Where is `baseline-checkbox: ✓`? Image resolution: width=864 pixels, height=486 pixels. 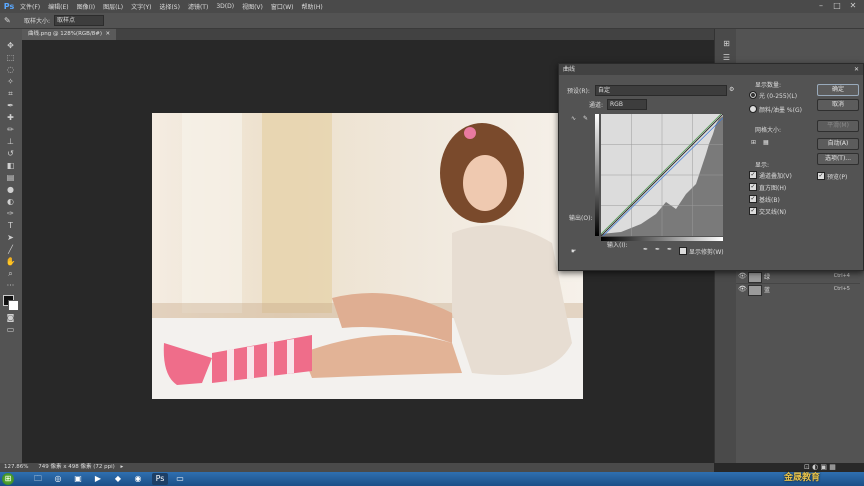
baseline-checkbox: ✓ is located at coordinates (753, 199).